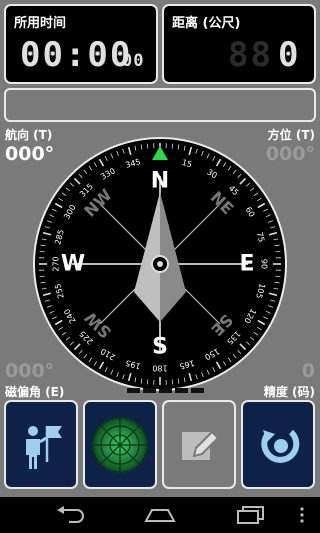 The height and width of the screenshot is (533, 320). Describe the element at coordinates (289, 392) in the screenshot. I see `accuracy-label: 精度 (码)` at that location.